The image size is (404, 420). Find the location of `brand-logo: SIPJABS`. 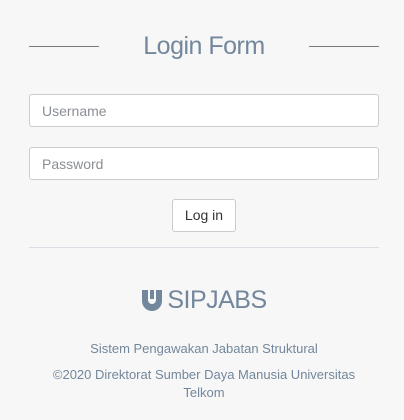

brand-logo: SIPJABS is located at coordinates (204, 300).